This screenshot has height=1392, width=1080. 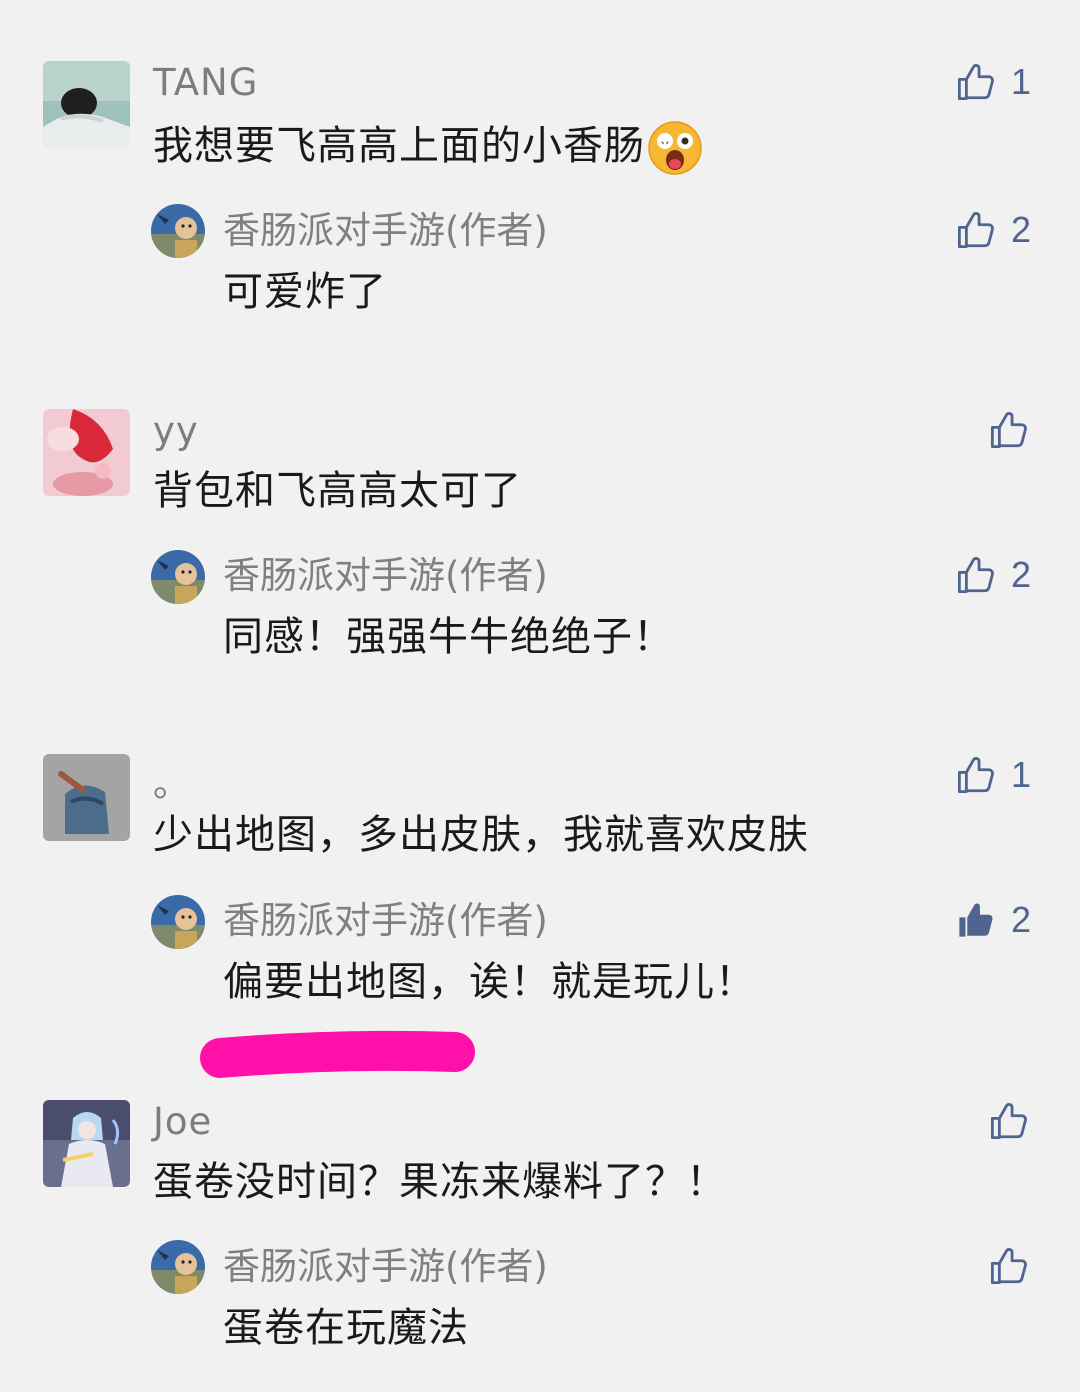 What do you see at coordinates (182, 1122) in the screenshot?
I see `comment-username: Joe` at bounding box center [182, 1122].